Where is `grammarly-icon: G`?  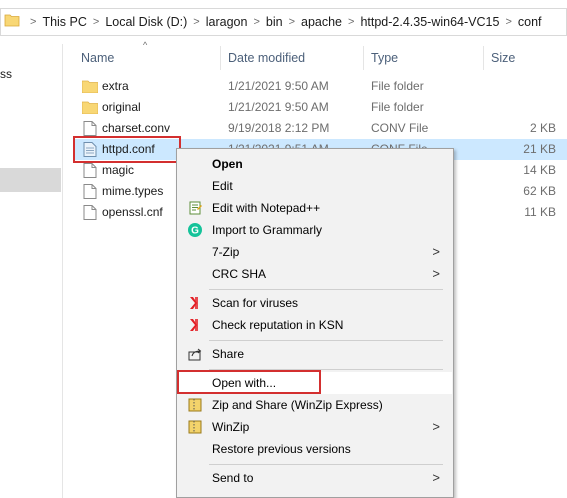 grammarly-icon: G is located at coordinates (195, 230).